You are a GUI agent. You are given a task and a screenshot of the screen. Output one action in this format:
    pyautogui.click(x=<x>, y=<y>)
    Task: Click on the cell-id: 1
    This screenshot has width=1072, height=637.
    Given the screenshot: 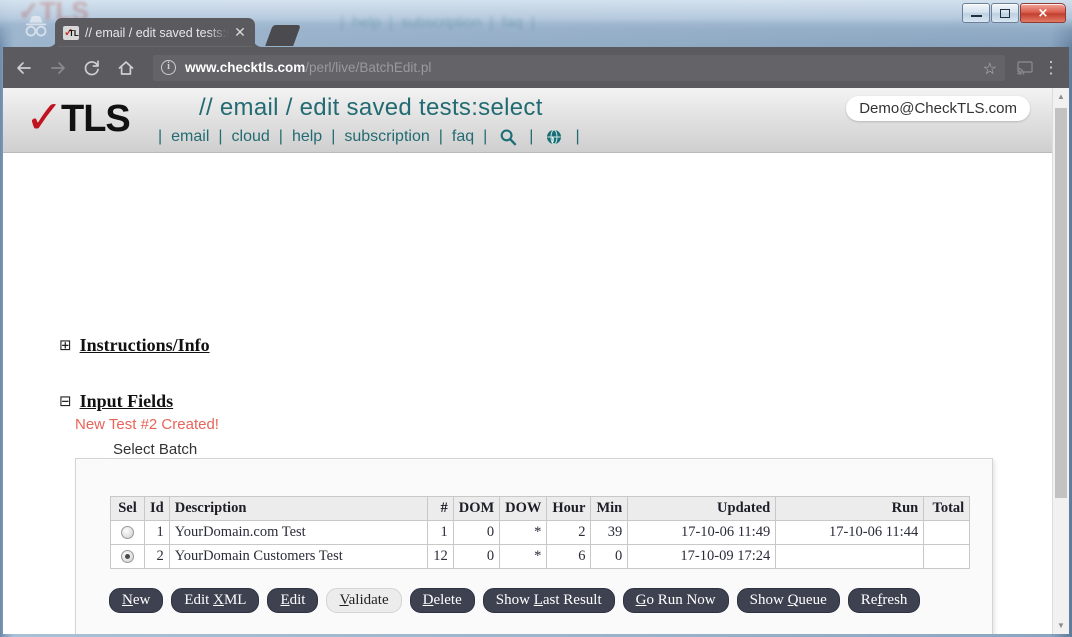 What is the action you would take?
    pyautogui.click(x=157, y=532)
    